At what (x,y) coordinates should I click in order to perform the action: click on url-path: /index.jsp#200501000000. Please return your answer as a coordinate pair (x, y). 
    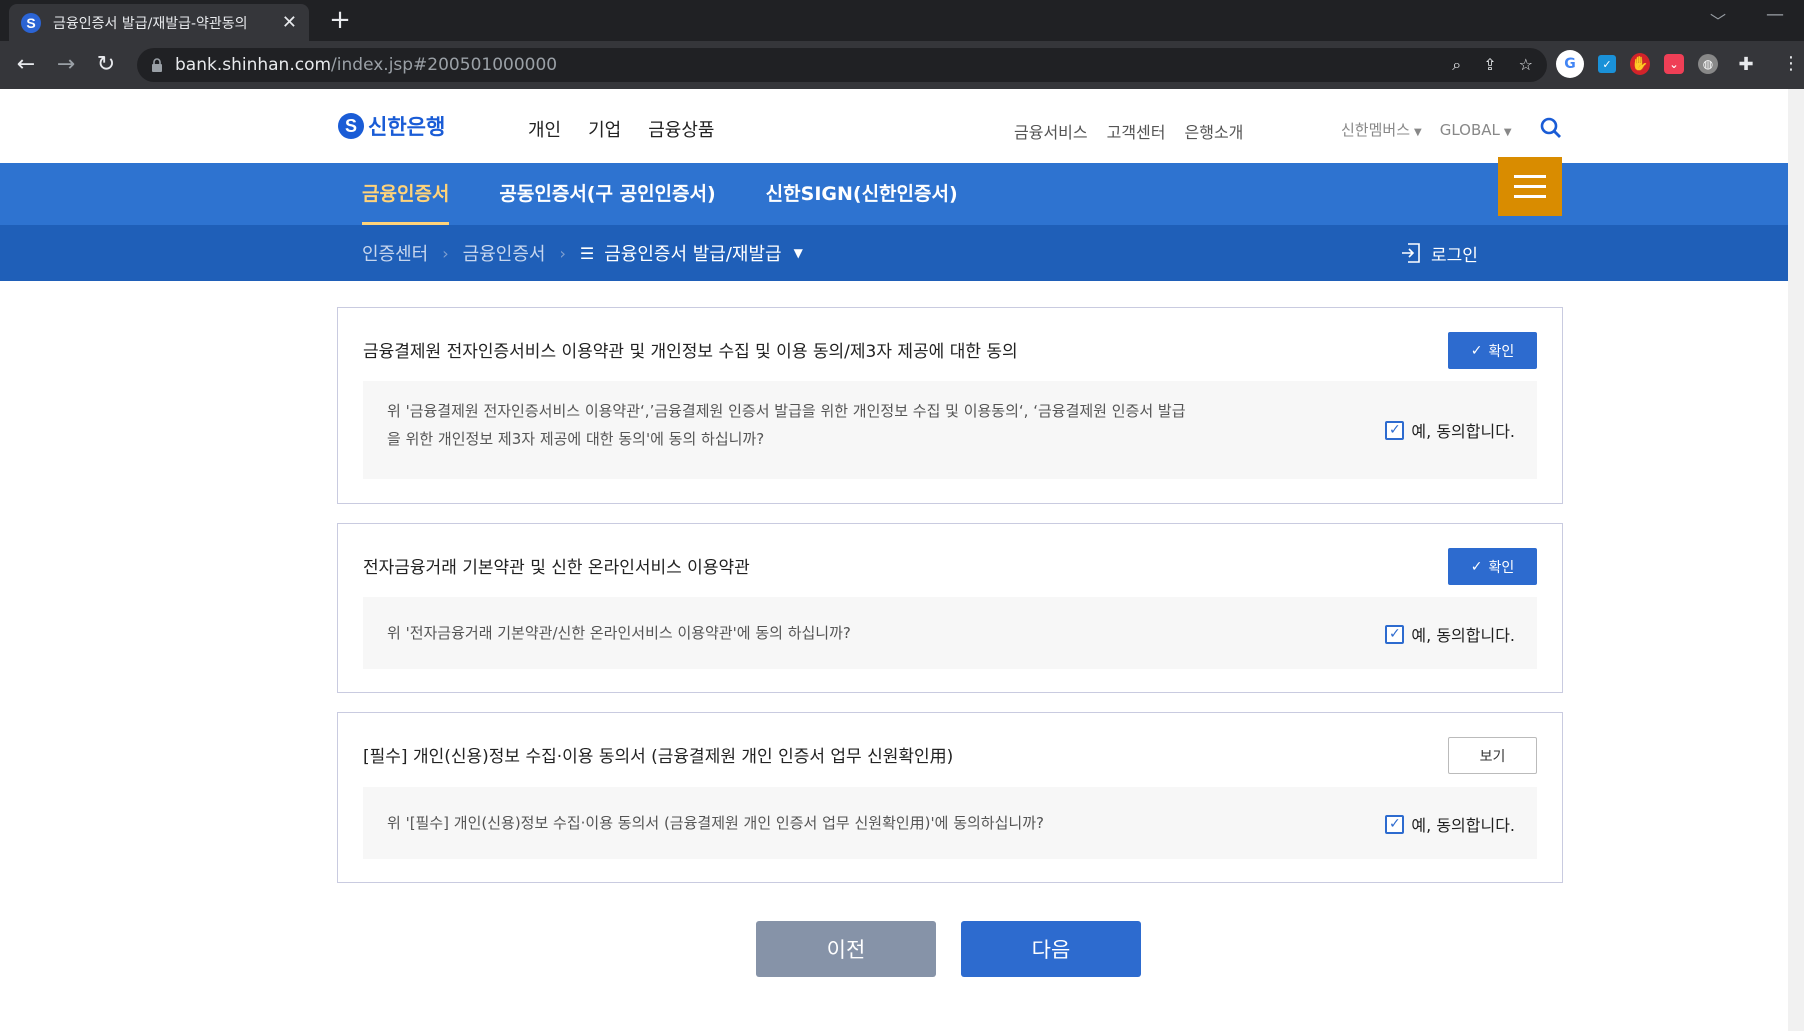
    Looking at the image, I should click on (444, 65).